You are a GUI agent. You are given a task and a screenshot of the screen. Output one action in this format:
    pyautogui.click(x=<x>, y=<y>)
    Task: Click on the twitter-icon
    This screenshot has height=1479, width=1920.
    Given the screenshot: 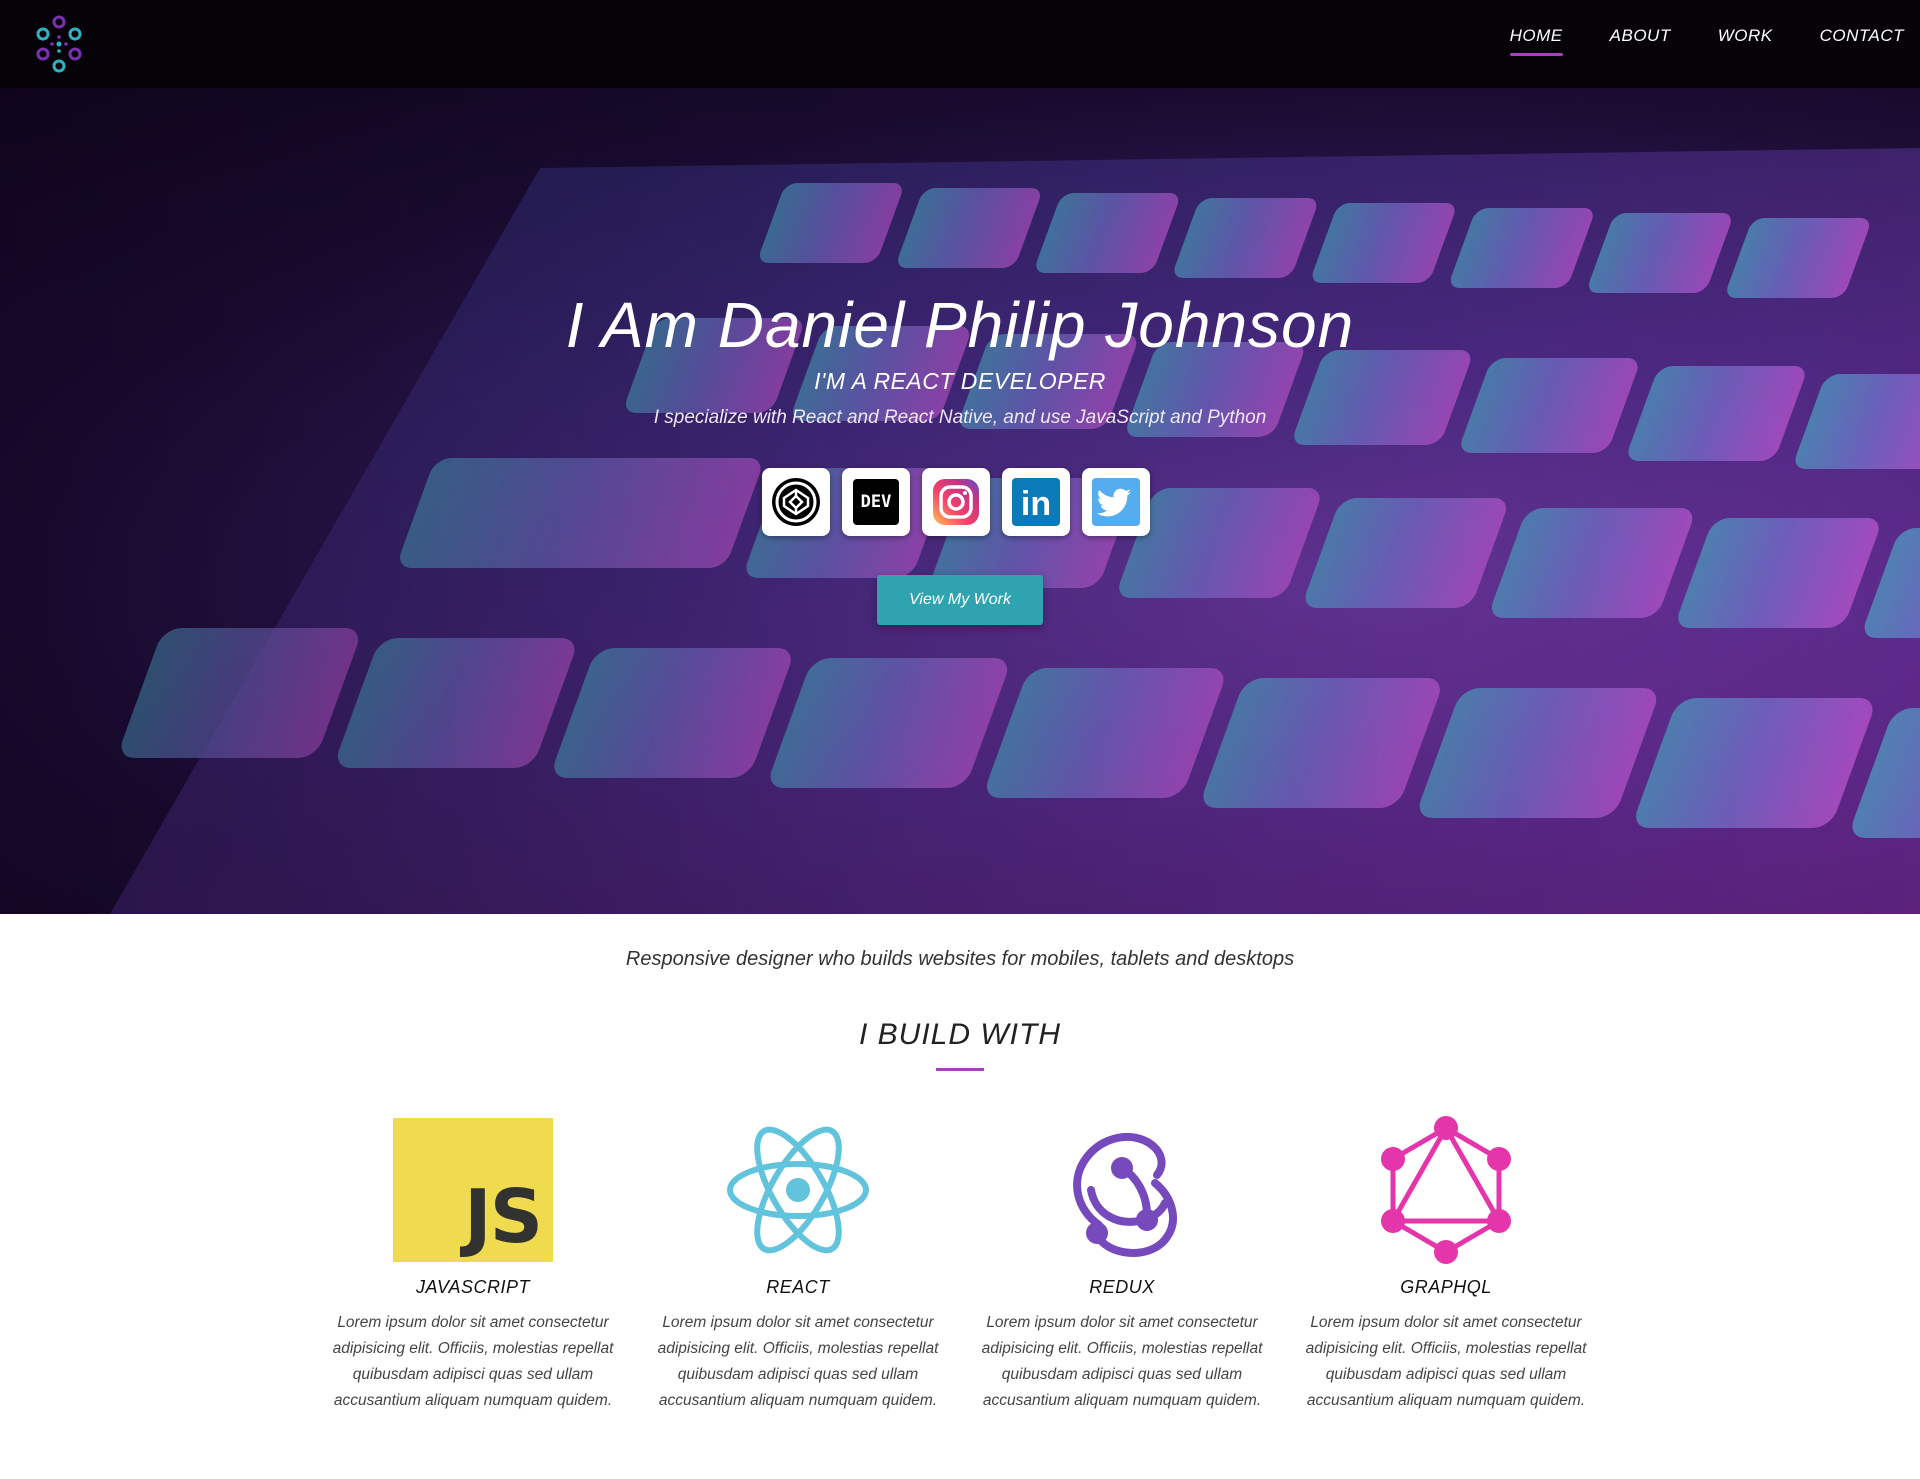 What is the action you would take?
    pyautogui.click(x=1116, y=502)
    